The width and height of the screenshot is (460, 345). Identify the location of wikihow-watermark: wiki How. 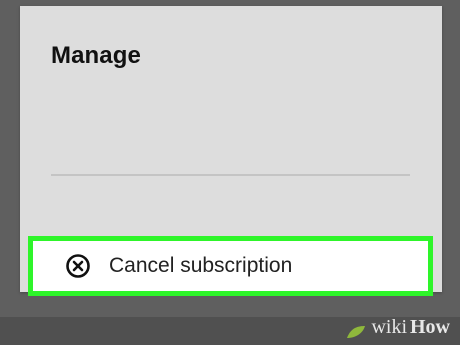
(398, 327).